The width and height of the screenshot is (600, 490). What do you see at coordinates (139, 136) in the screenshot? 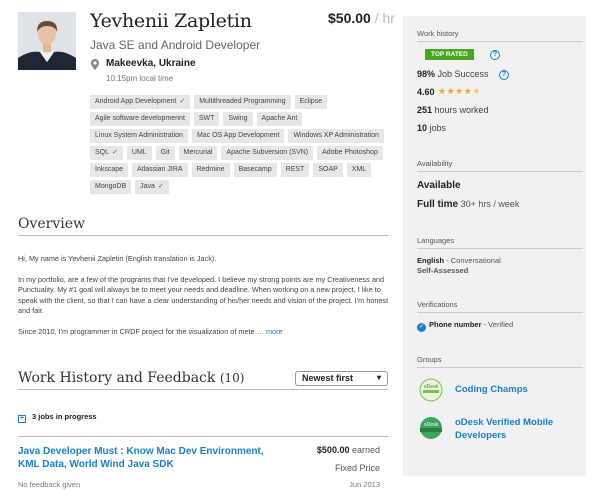
I see `skill-tag: Linux System Administration` at bounding box center [139, 136].